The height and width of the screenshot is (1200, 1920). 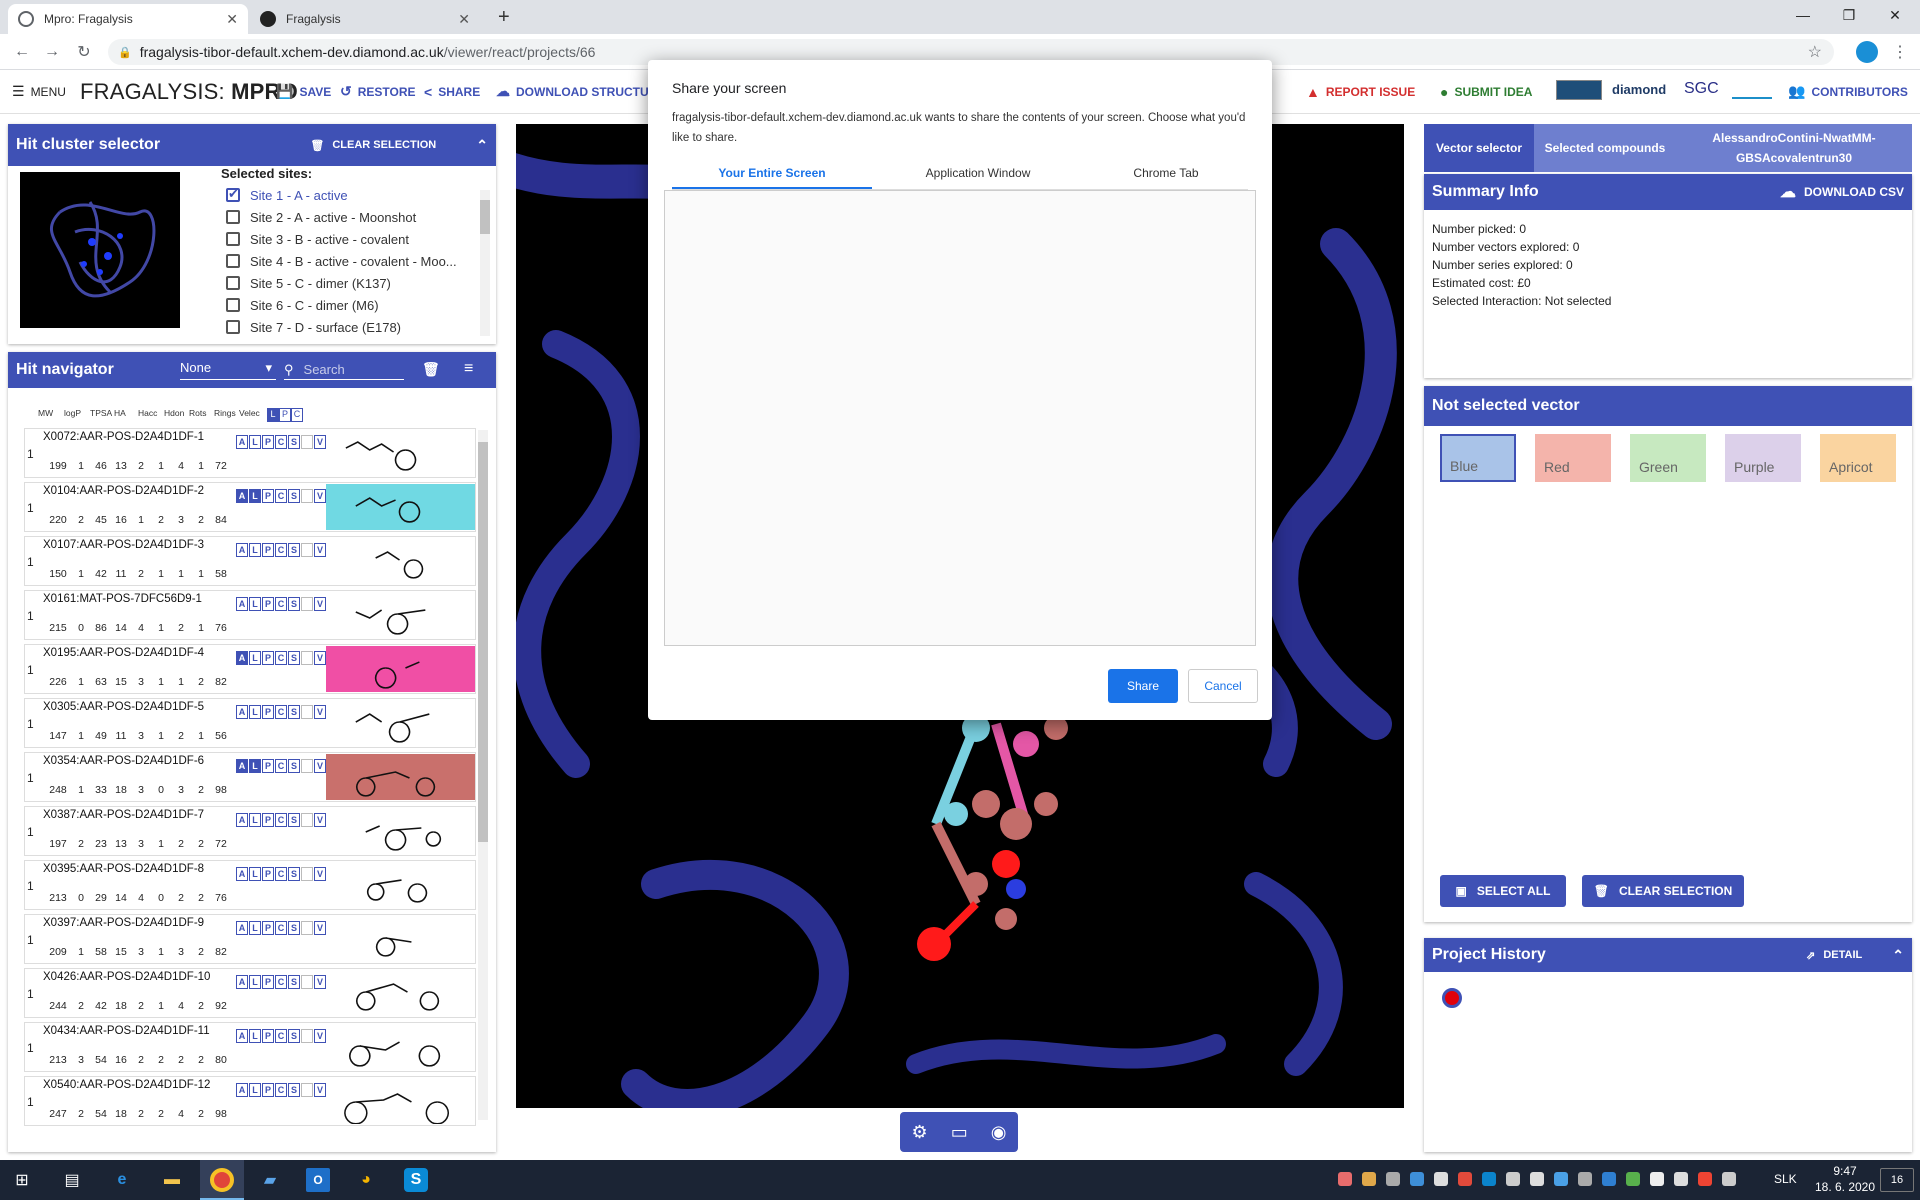 What do you see at coordinates (1503, 891) in the screenshot?
I see `select-all-button: ▣ SELECT ALL` at bounding box center [1503, 891].